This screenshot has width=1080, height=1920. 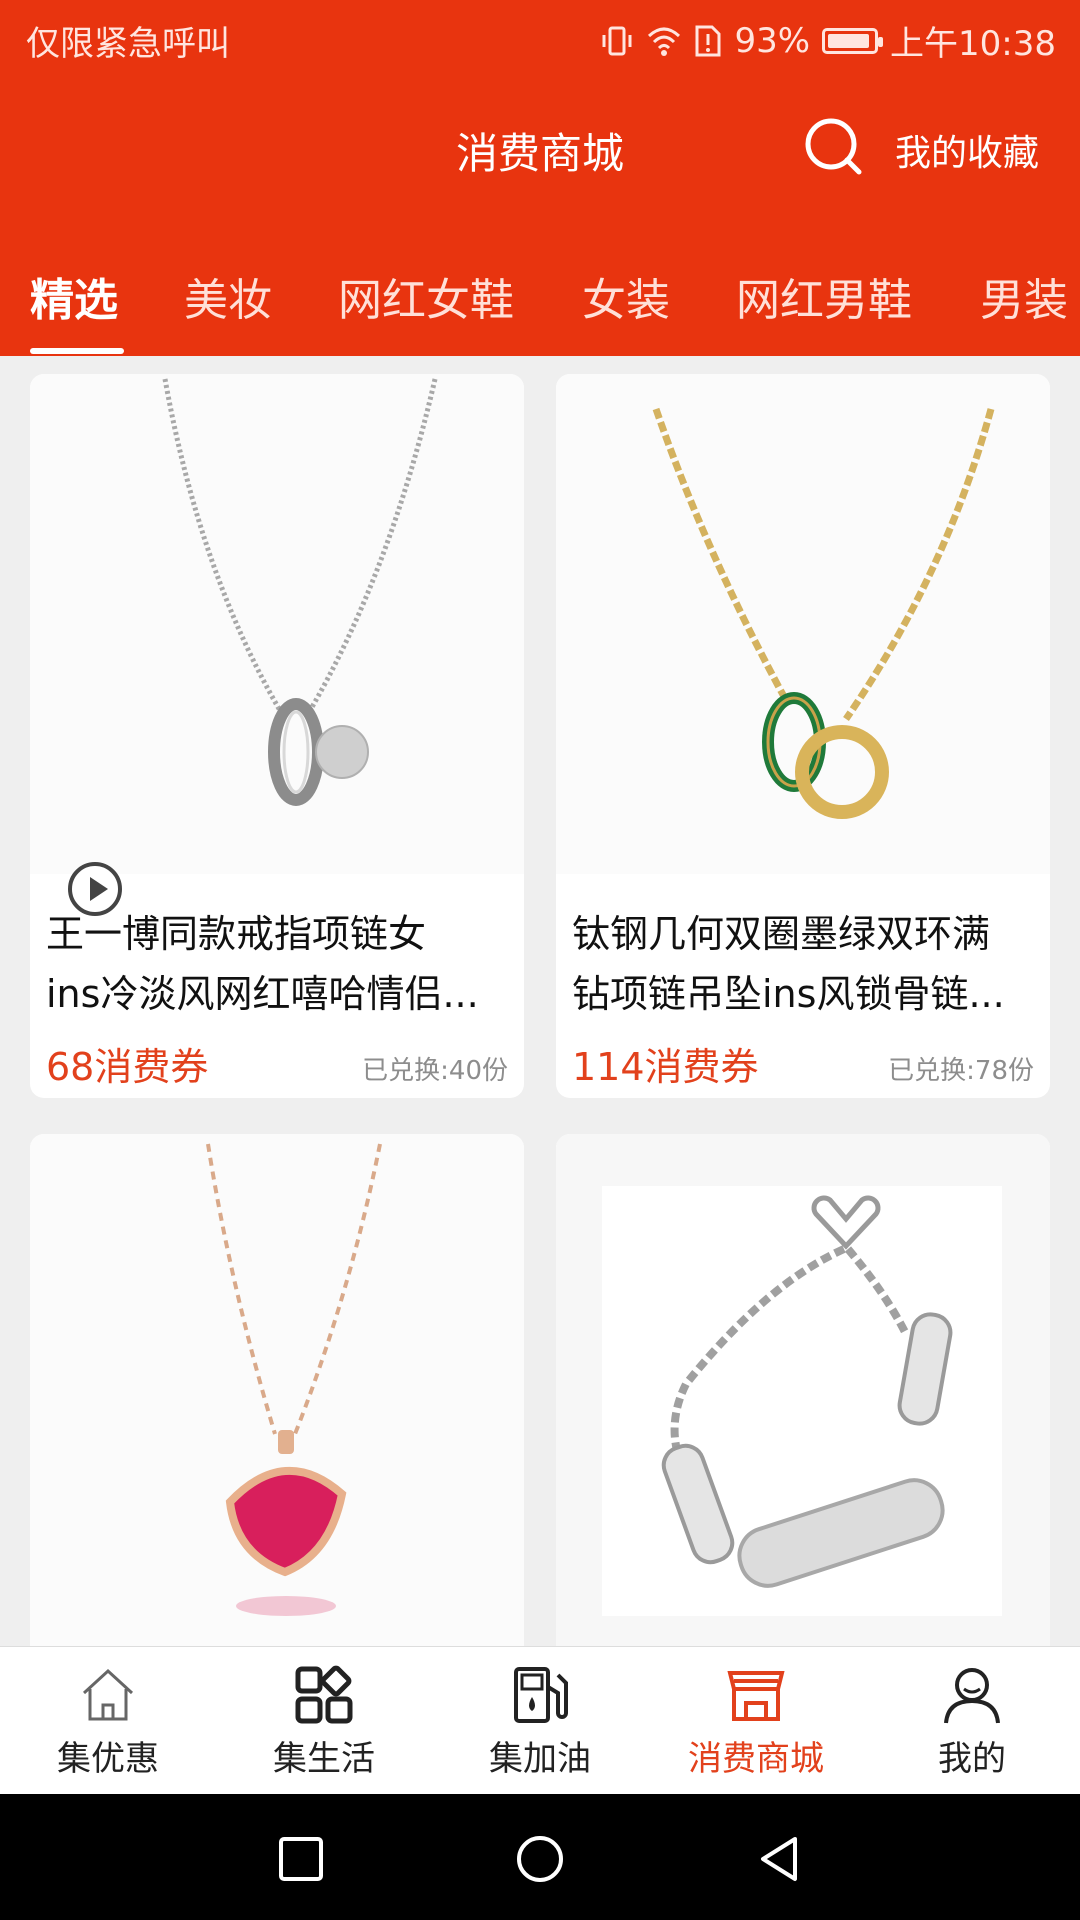 I want to click on bottom-nav: 集优惠 集生活 集加油 消费商城 我的, so click(x=540, y=1720).